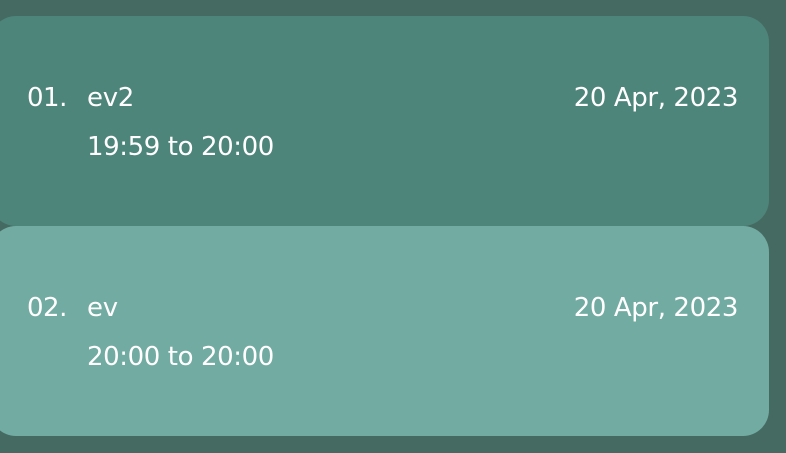  Describe the element at coordinates (47, 98) in the screenshot. I see `event-index: 01.` at that location.